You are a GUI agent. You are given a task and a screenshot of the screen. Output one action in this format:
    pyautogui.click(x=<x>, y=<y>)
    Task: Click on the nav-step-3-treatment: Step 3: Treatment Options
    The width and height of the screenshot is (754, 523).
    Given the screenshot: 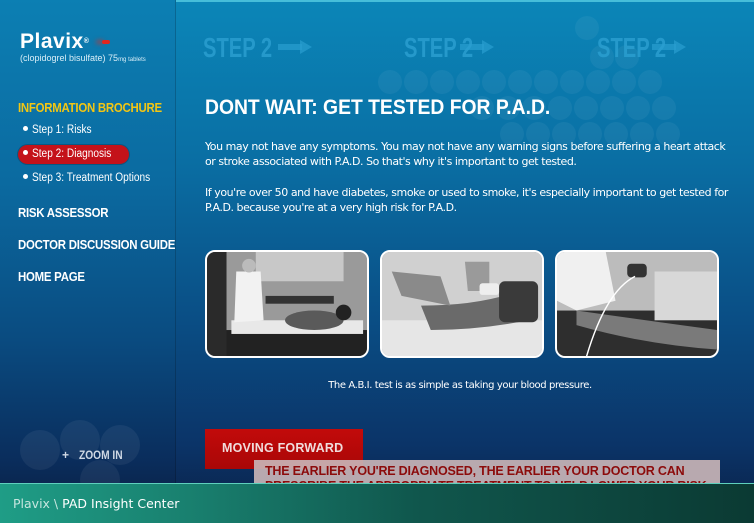 What is the action you would take?
    pyautogui.click(x=95, y=178)
    